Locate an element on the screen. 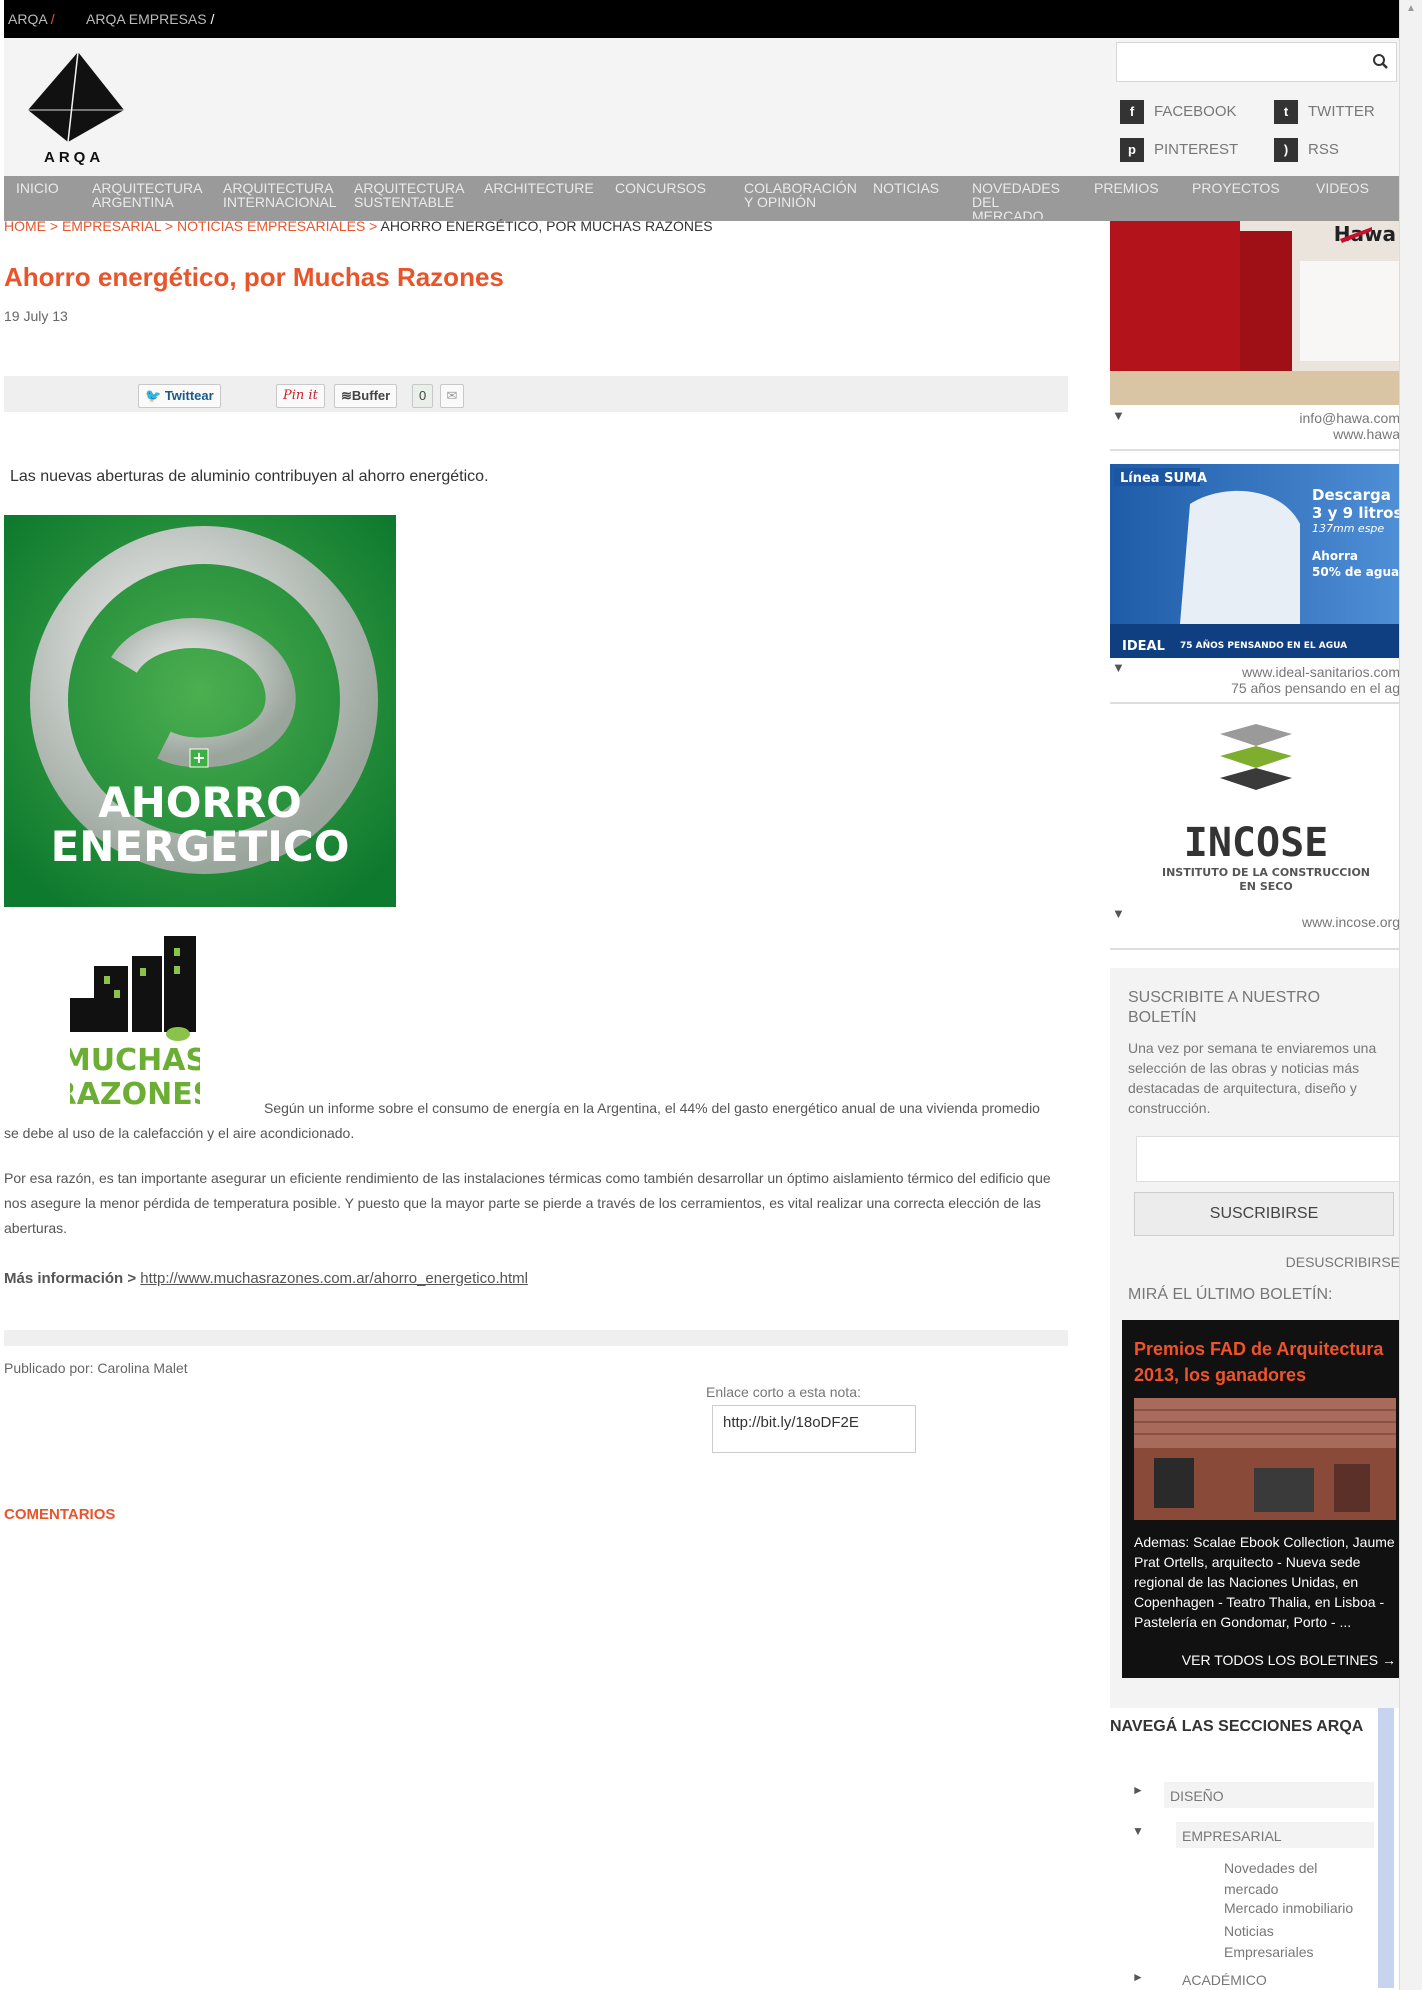 The height and width of the screenshot is (1990, 1422). nav-item-videos: VIDEOS is located at coordinates (1342, 188).